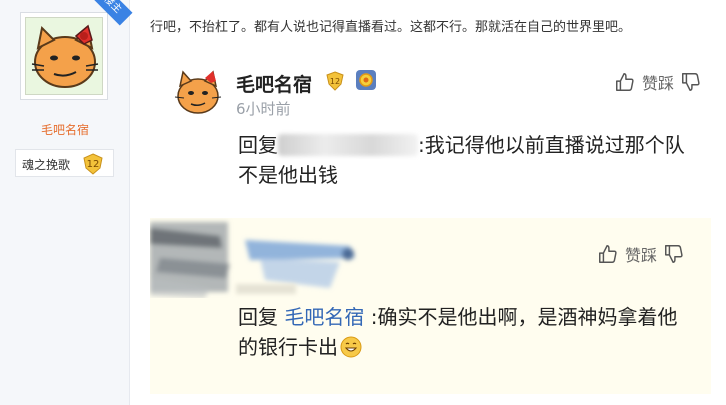 Image resolution: width=726 pixels, height=405 pixels. Describe the element at coordinates (351, 347) in the screenshot. I see `grin-emoji-icon` at that location.